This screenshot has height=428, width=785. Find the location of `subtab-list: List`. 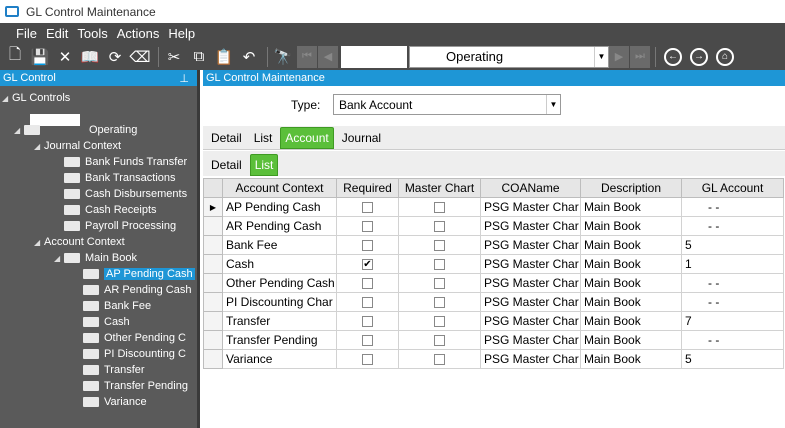

subtab-list: List is located at coordinates (264, 165).